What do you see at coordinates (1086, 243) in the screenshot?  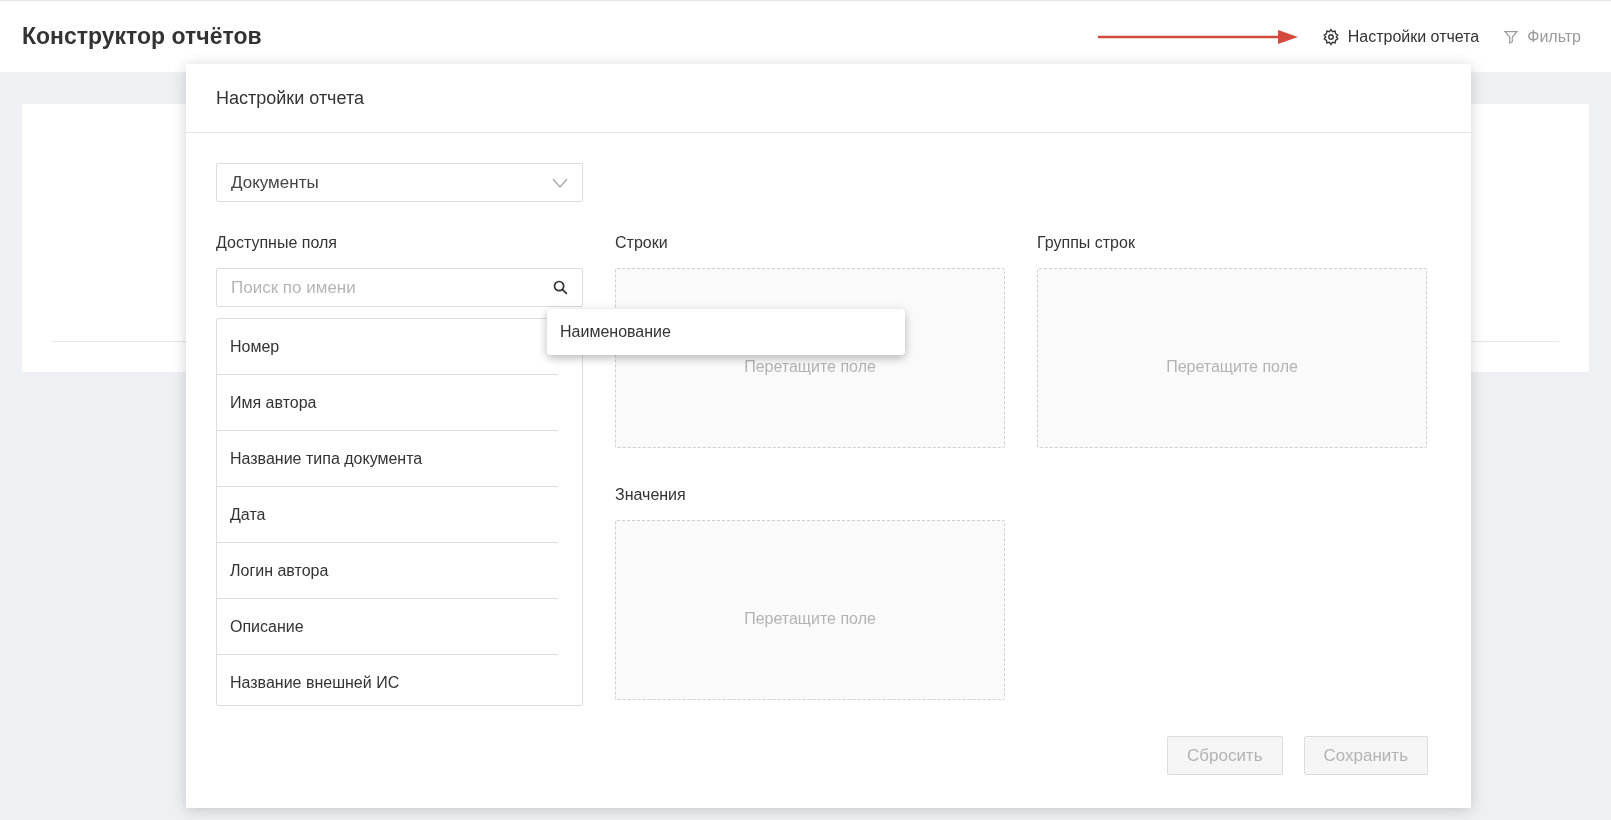 I see `zone-label: Группы строк` at bounding box center [1086, 243].